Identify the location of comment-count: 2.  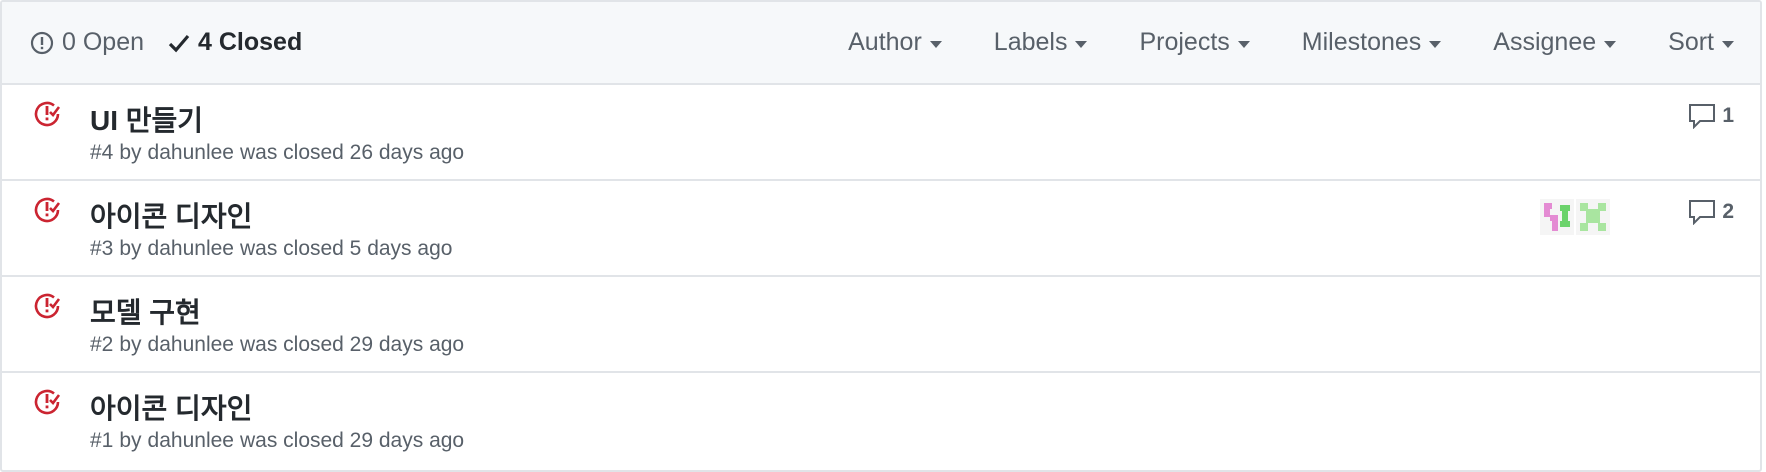
(1728, 211).